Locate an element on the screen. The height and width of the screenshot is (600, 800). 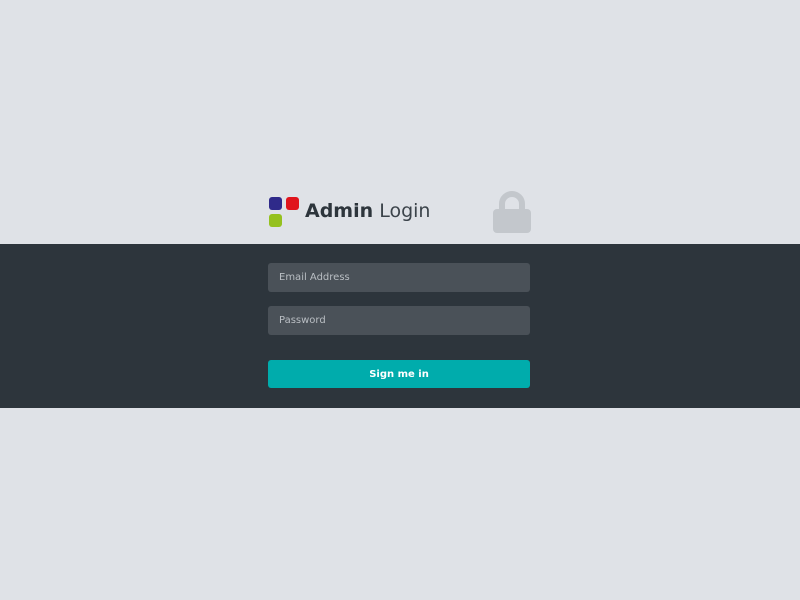
logo-square-blue is located at coordinates (275, 203).